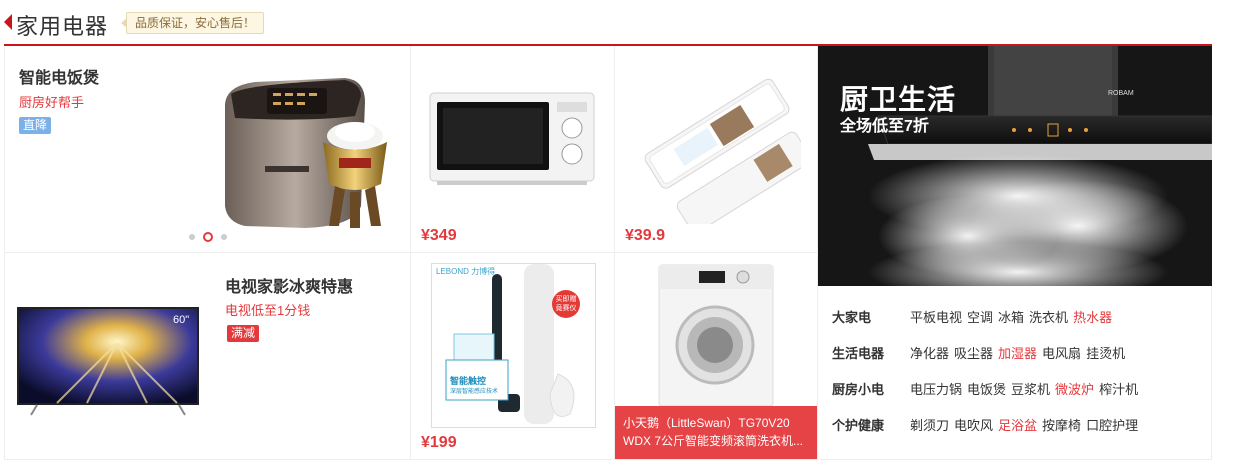 The image size is (1240, 473). What do you see at coordinates (973, 424) in the screenshot?
I see `category-link: 电吹风` at bounding box center [973, 424].